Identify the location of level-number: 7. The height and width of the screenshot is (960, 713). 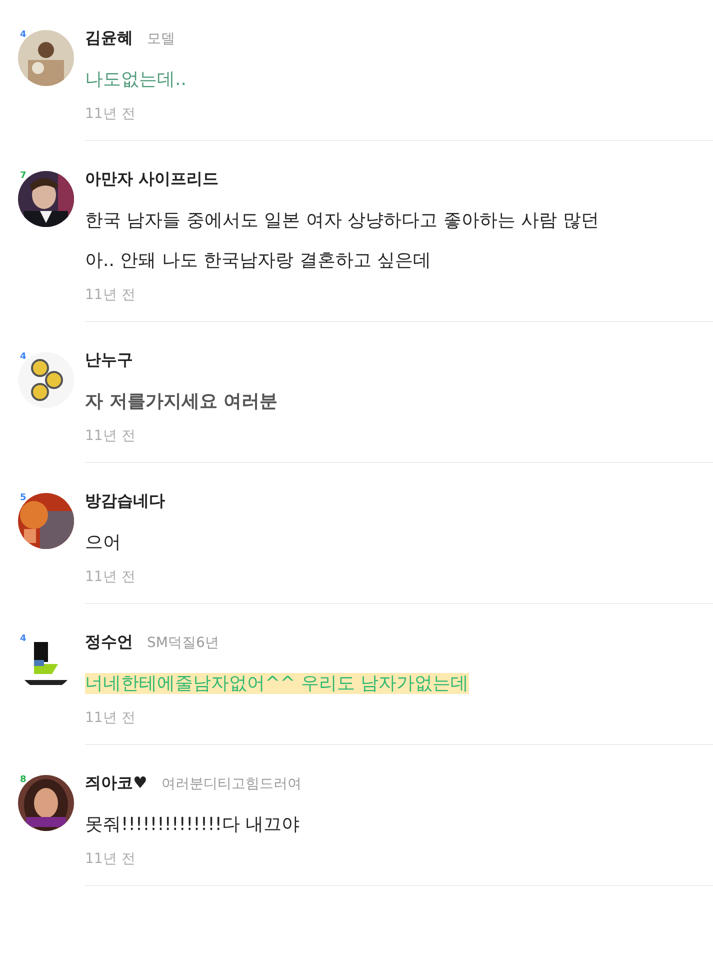
(23, 176).